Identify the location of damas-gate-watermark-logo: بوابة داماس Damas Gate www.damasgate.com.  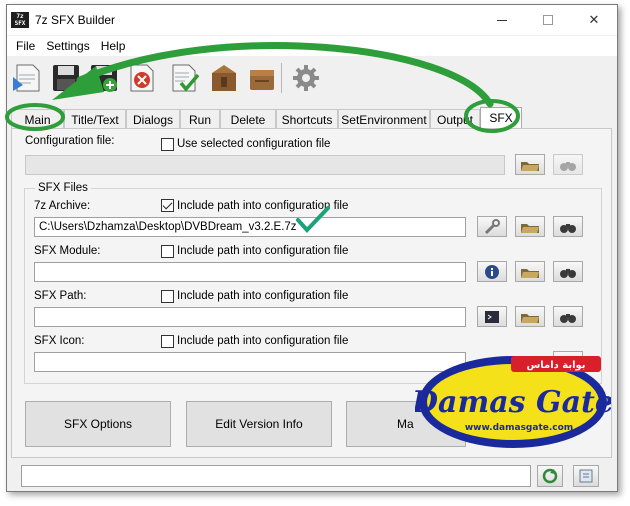
(513, 402).